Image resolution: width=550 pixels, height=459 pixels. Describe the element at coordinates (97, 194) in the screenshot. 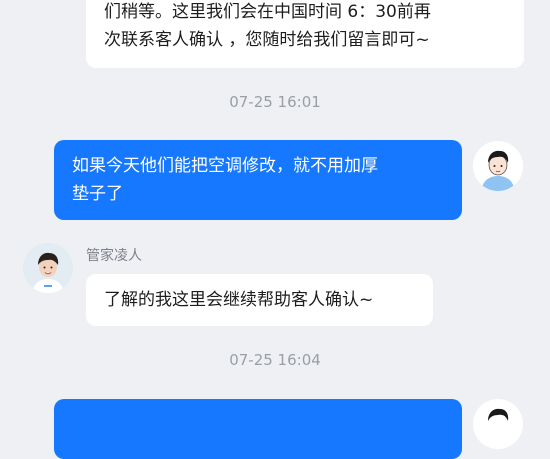

I see `message-text-line: 垫子了` at that location.